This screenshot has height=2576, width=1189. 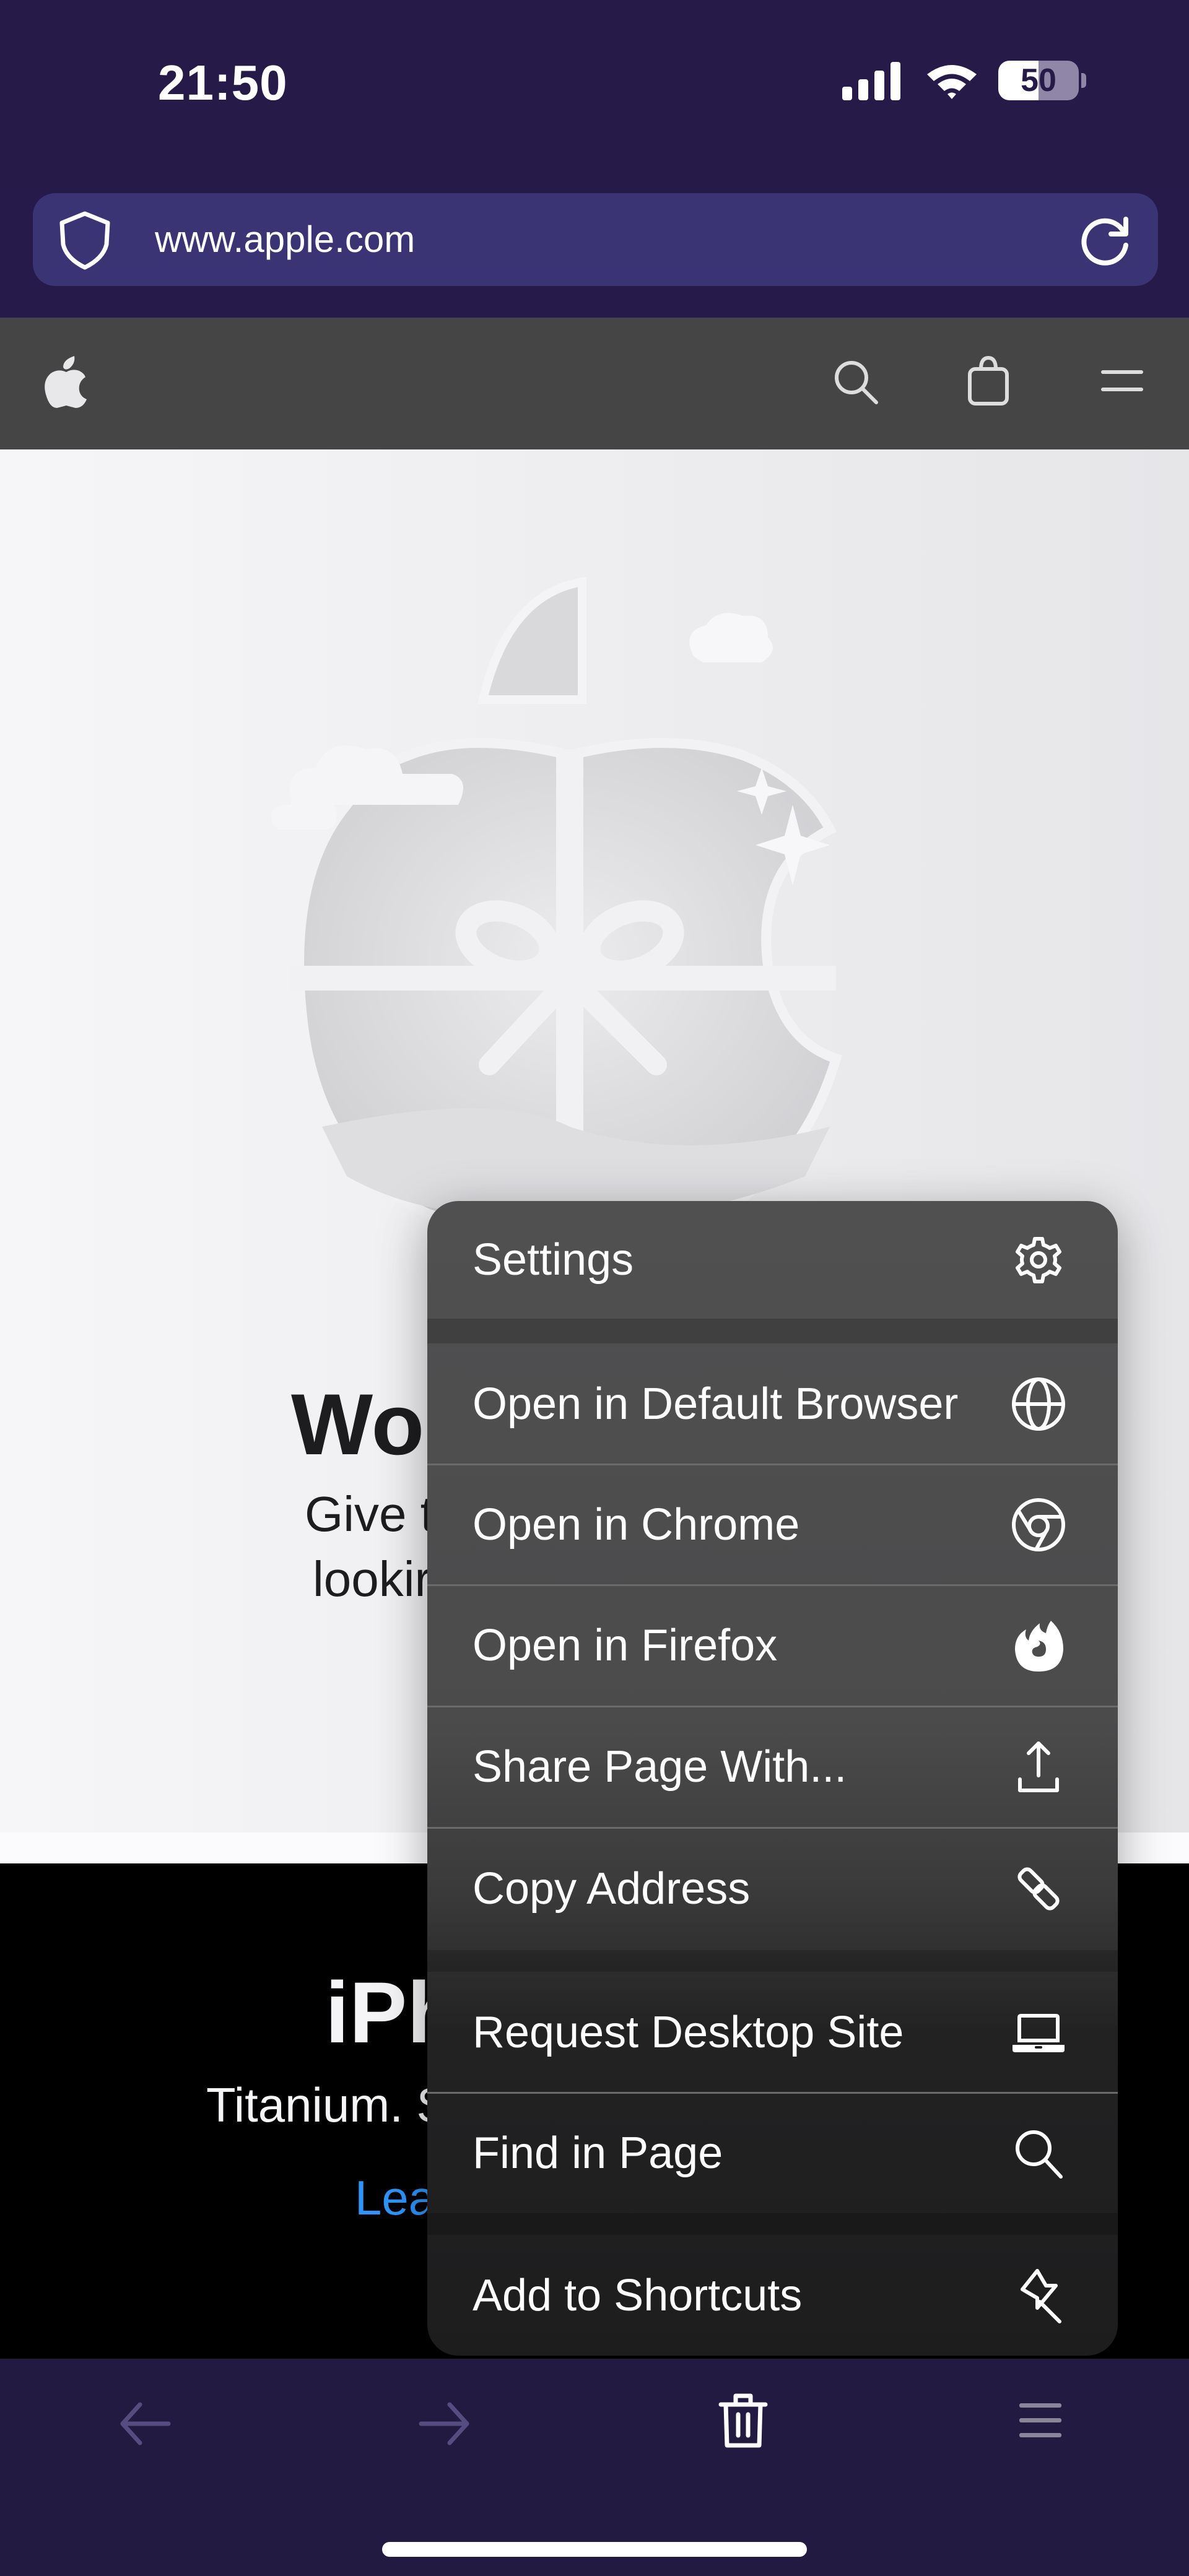 I want to click on menu-item-label: Find in Page, so click(x=598, y=2153).